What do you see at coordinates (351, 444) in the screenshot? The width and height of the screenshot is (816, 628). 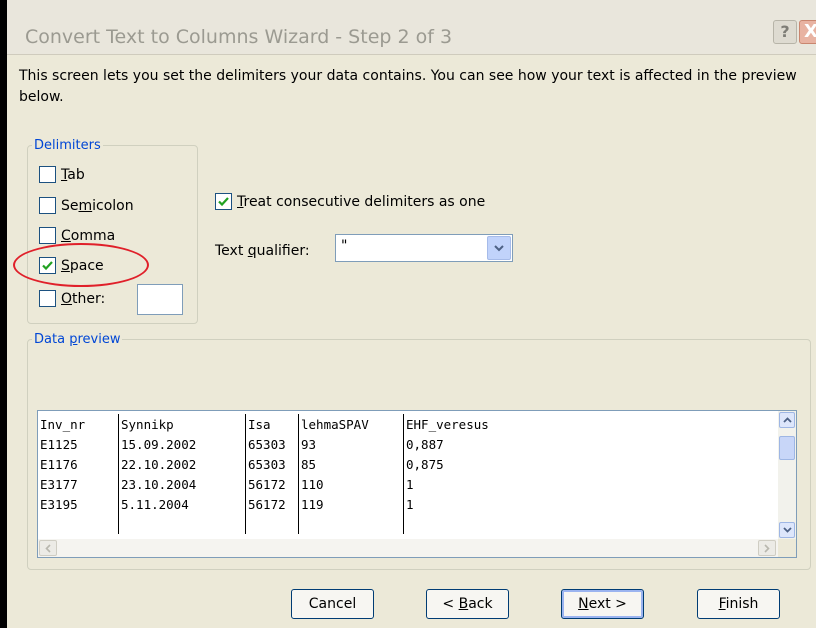 I see `preview-cell: 93` at bounding box center [351, 444].